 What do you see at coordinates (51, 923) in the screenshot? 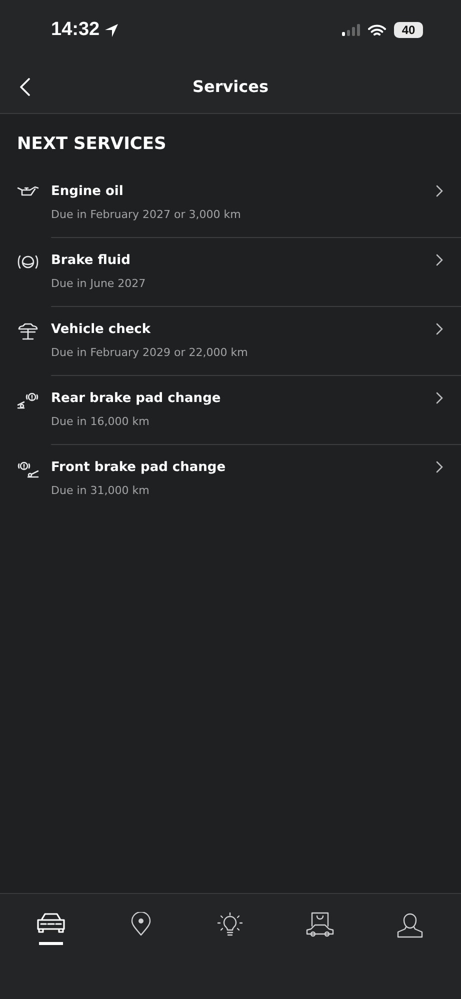
I see `car-icon` at bounding box center [51, 923].